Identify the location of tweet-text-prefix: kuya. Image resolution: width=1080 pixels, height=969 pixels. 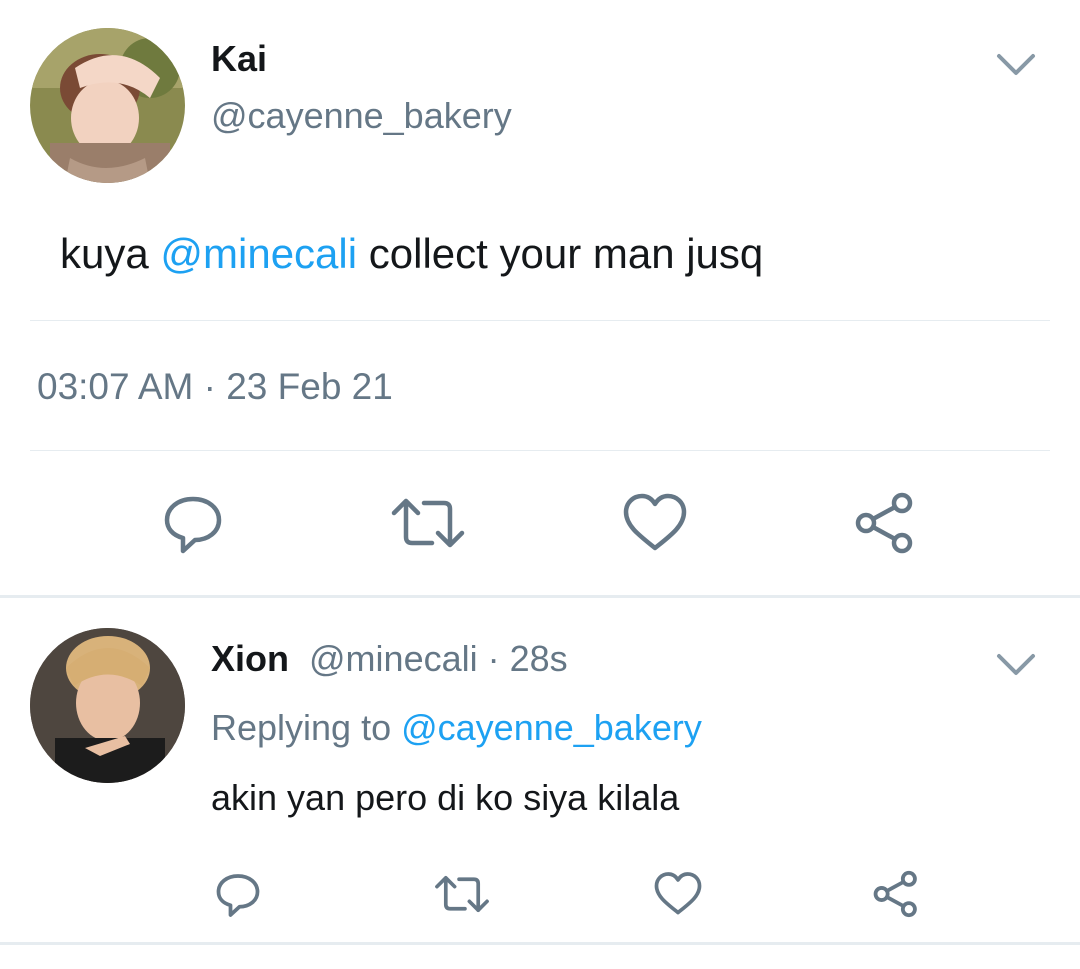
(110, 253).